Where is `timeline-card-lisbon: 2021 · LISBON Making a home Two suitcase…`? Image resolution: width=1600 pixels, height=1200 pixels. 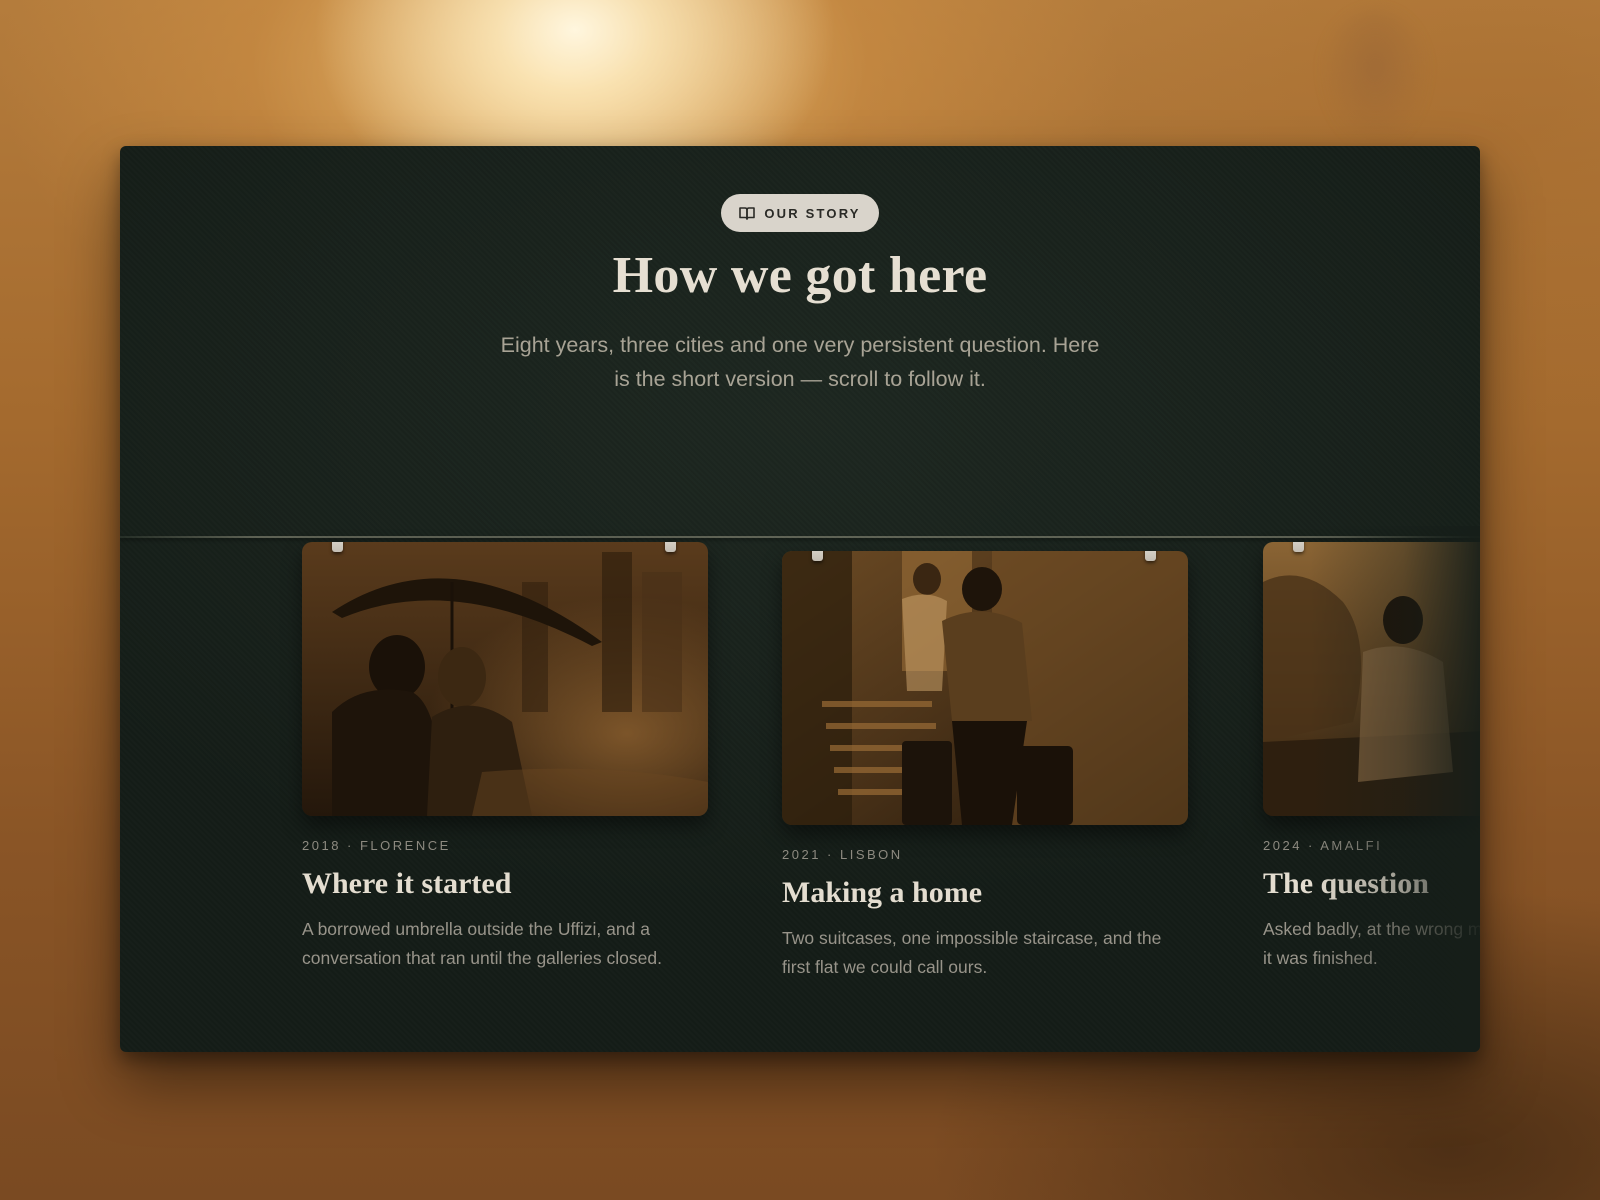
timeline-card-lisbon: 2021 · LISBON Making a home Two suitcase… is located at coordinates (986, 766).